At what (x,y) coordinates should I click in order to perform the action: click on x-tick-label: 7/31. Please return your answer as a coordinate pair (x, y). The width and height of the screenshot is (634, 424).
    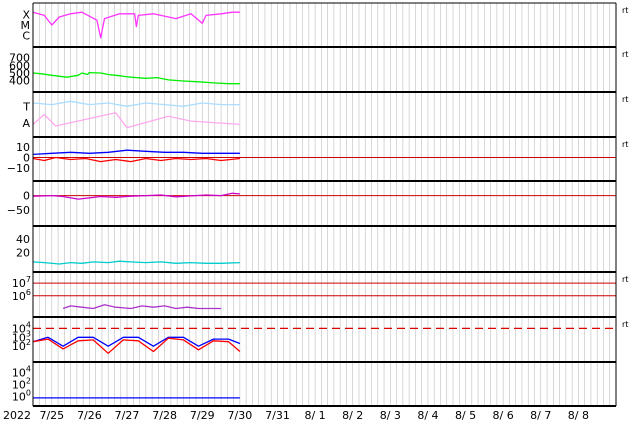
    Looking at the image, I should click on (277, 415).